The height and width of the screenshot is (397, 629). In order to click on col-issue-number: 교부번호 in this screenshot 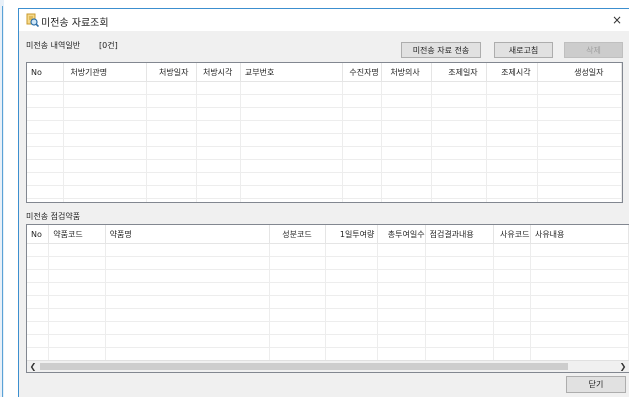, I will do `click(292, 72)`.